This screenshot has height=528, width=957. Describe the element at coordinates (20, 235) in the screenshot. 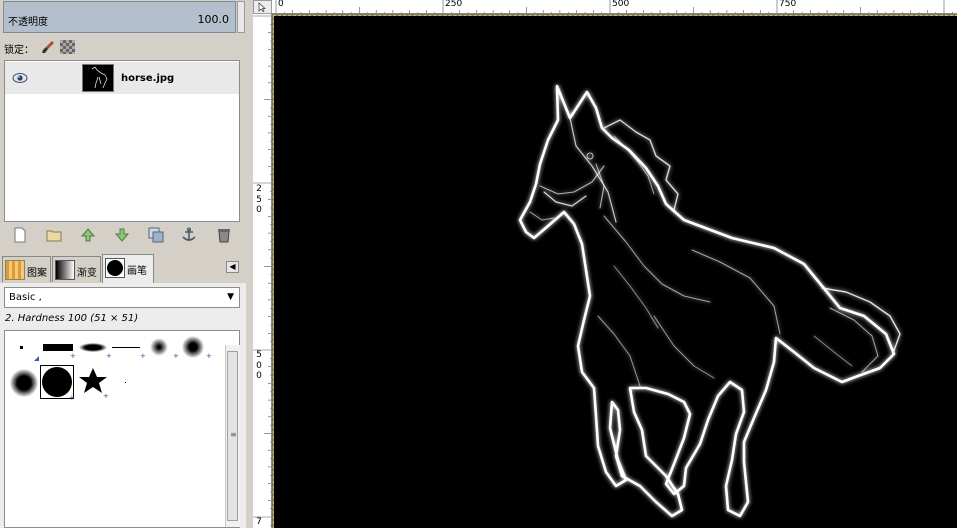

I see `new-layer-icon` at that location.